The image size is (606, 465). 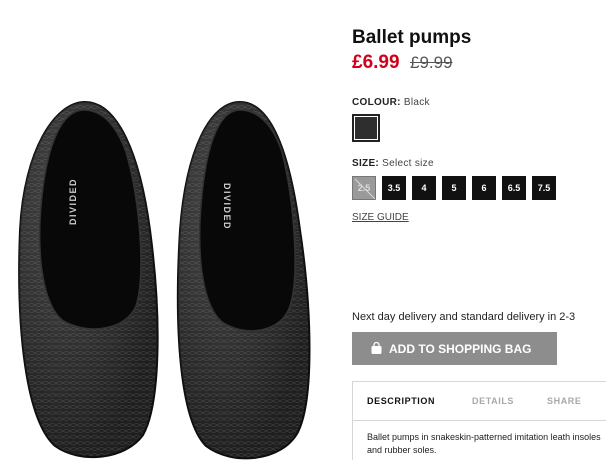 What do you see at coordinates (376, 102) in the screenshot?
I see `colour-label-title: COLOUR:` at bounding box center [376, 102].